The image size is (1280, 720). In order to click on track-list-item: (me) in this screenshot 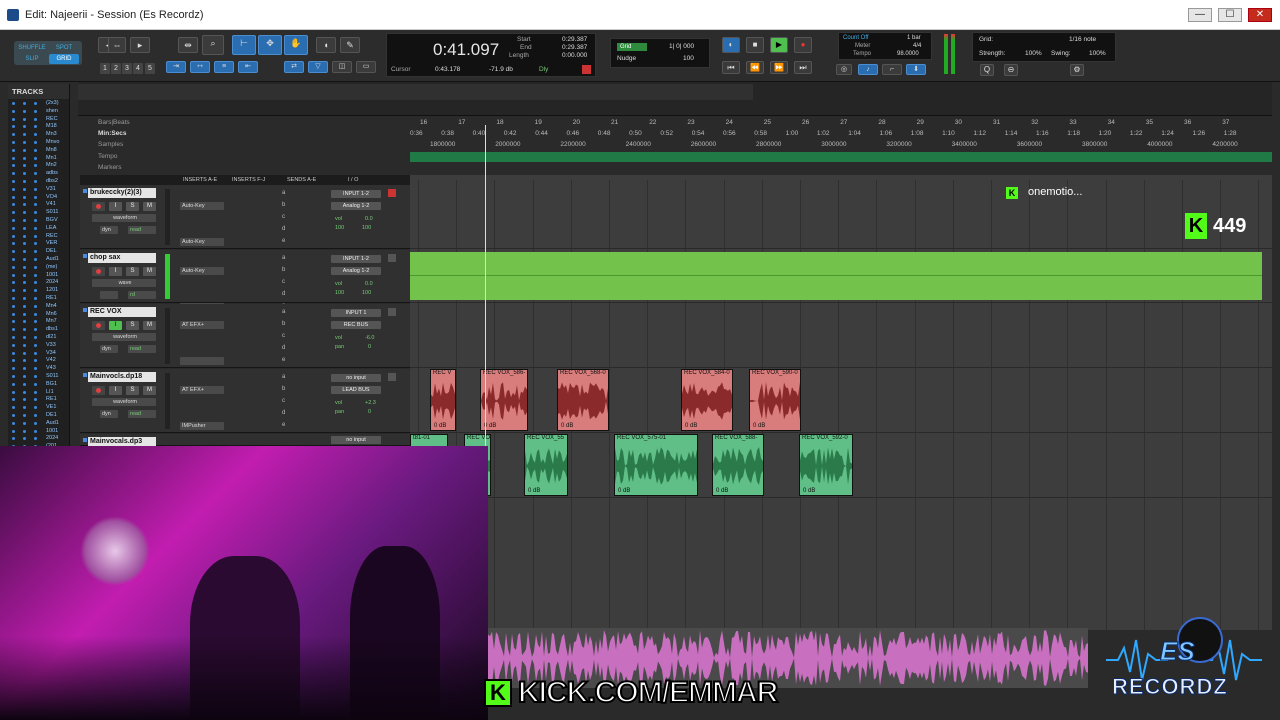, I will do `click(39, 267)`.